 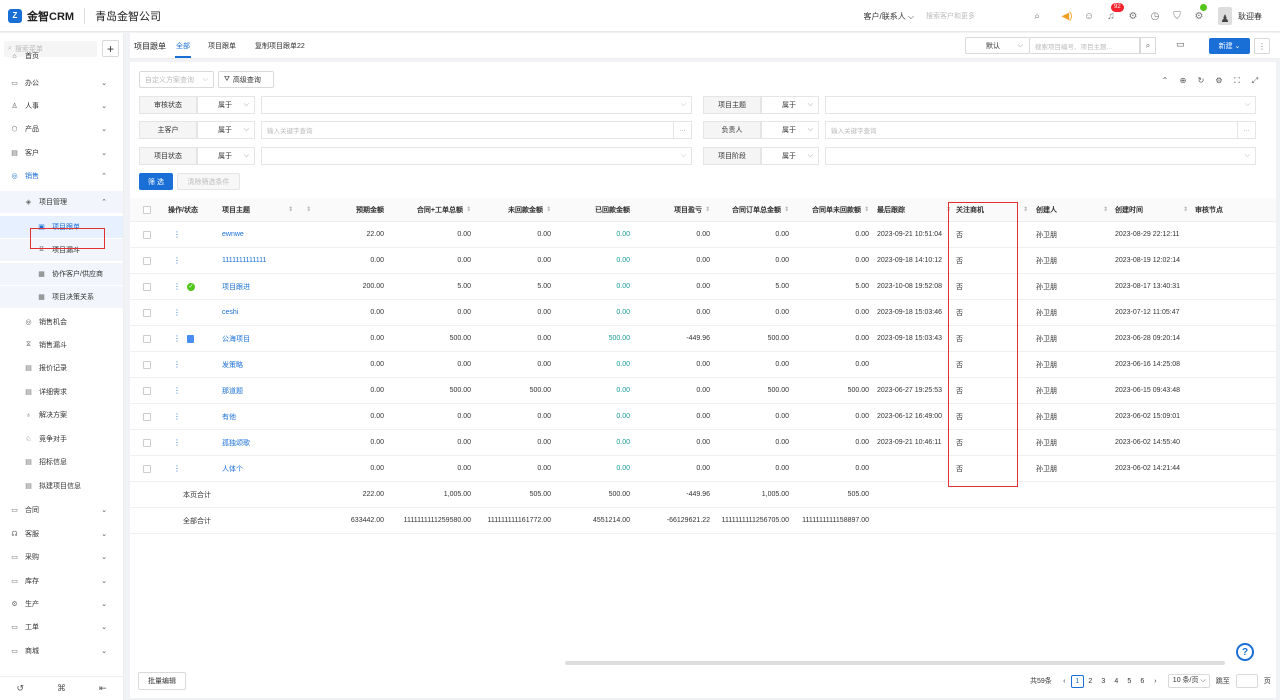 I want to click on col-header-profit: 项目盈亏 ⇕, so click(x=670, y=209).